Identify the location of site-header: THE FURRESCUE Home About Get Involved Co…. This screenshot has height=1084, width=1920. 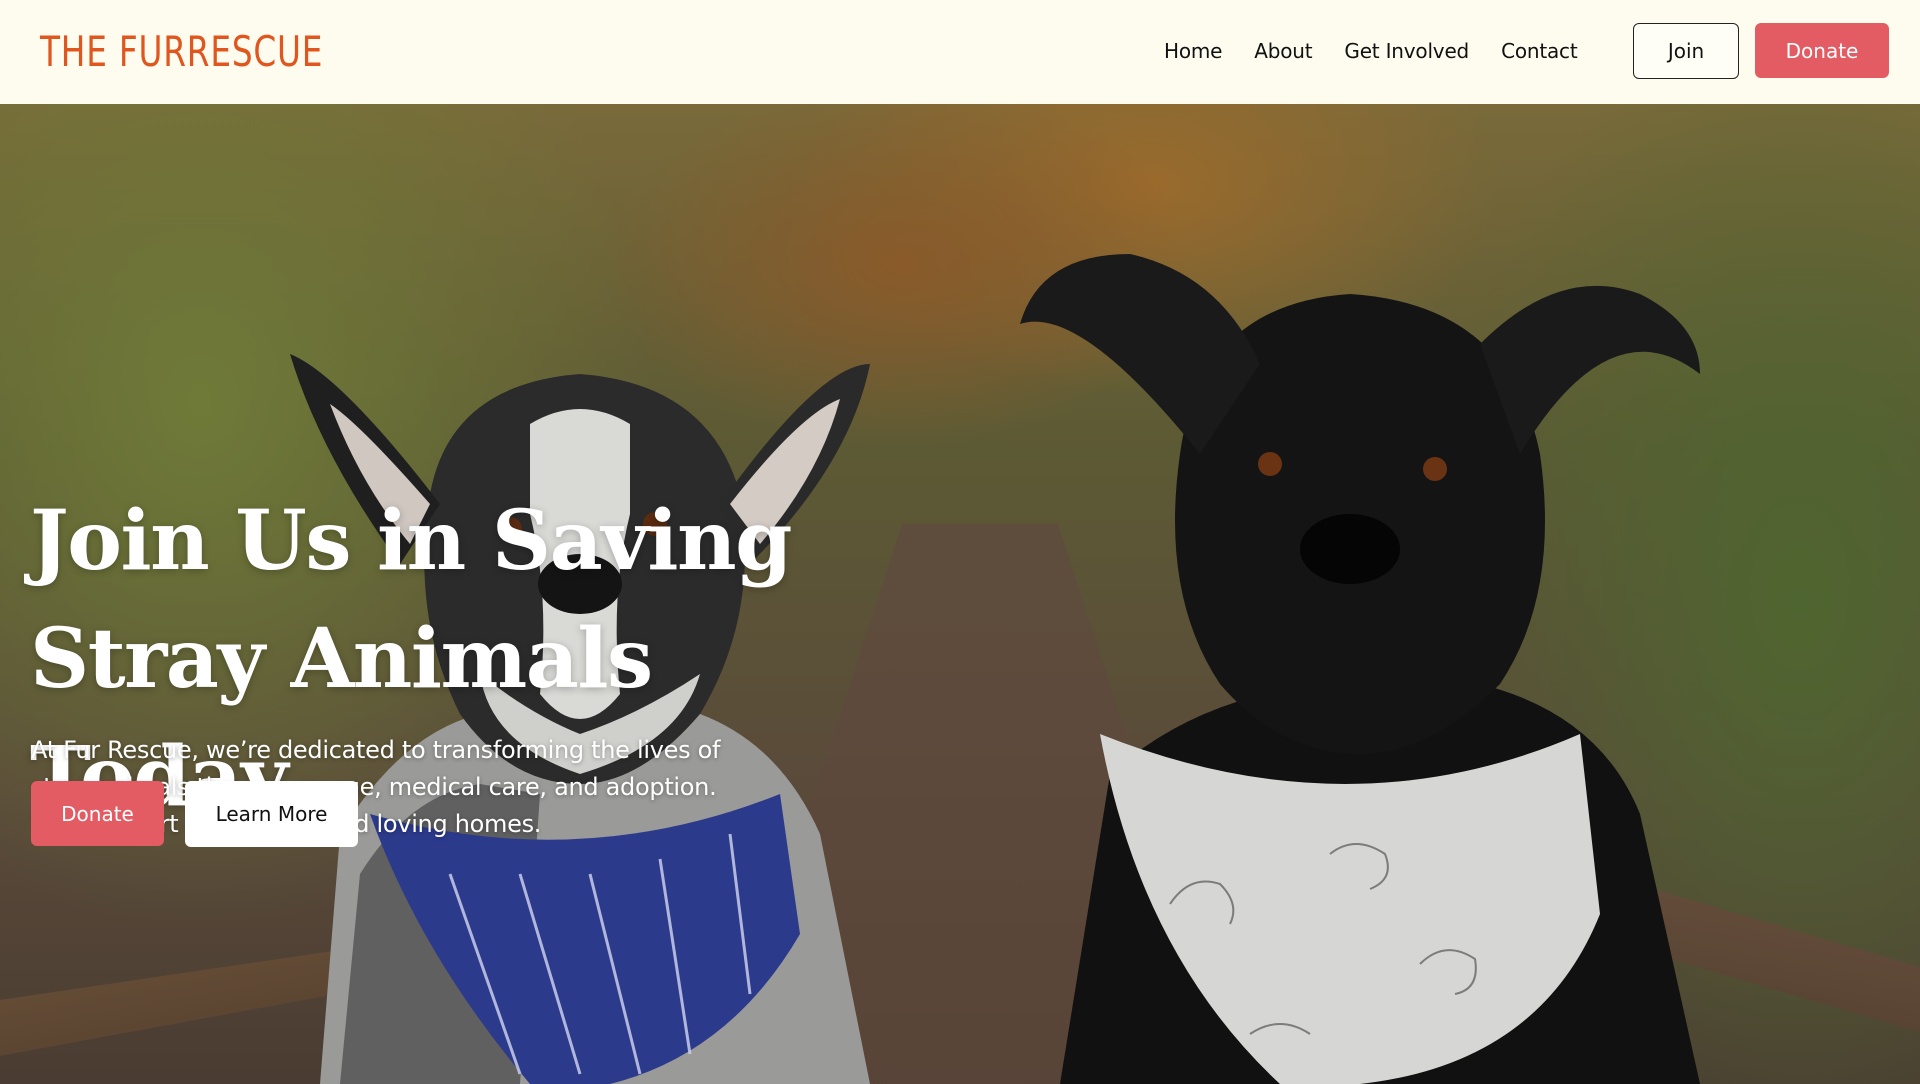
(960, 52).